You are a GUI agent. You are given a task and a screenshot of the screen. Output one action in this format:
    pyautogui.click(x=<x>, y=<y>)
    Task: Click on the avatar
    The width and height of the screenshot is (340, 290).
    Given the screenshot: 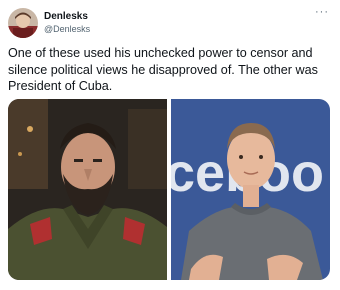 What is the action you would take?
    pyautogui.click(x=23, y=23)
    